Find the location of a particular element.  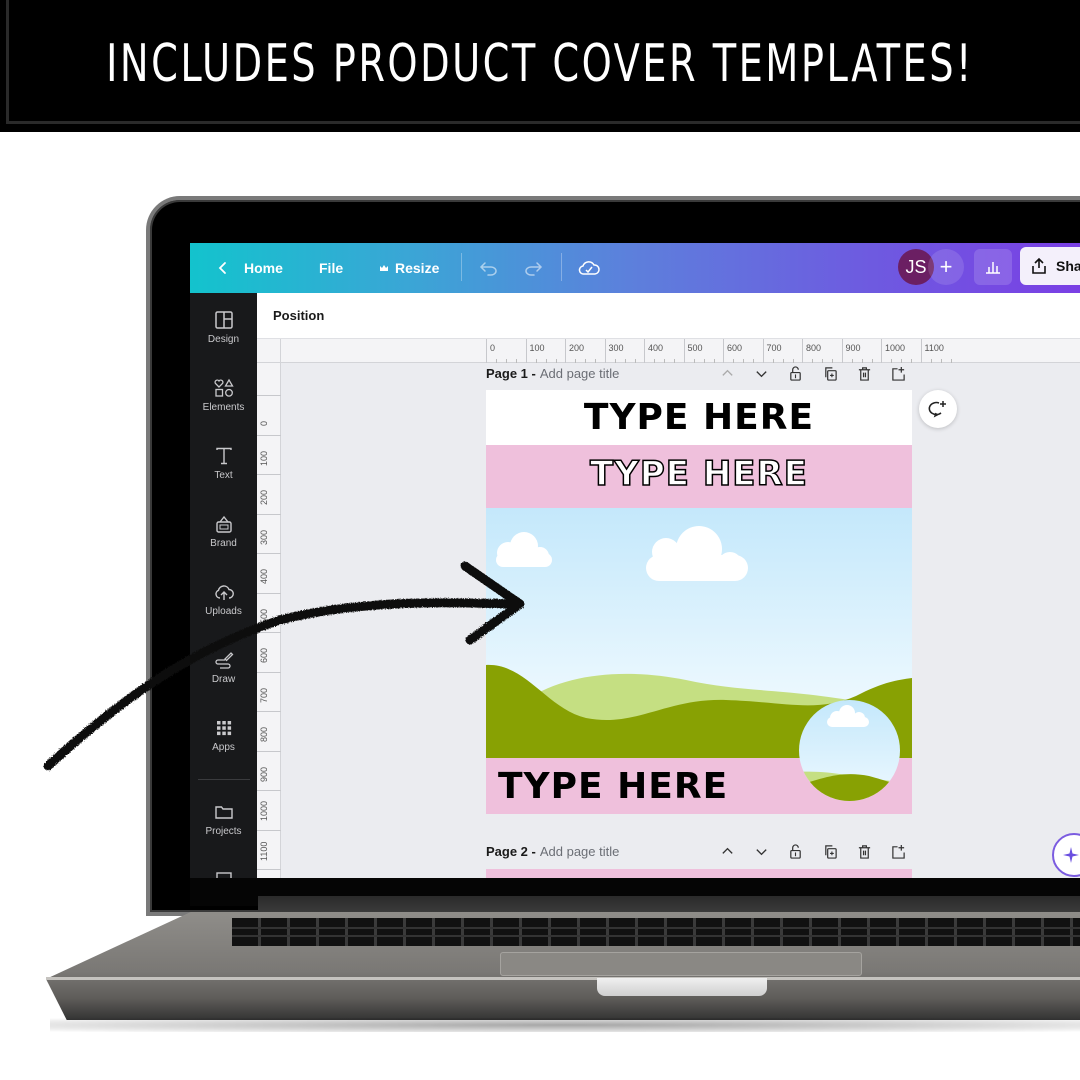

sidebar-item-design: Design is located at coordinates (223, 340).